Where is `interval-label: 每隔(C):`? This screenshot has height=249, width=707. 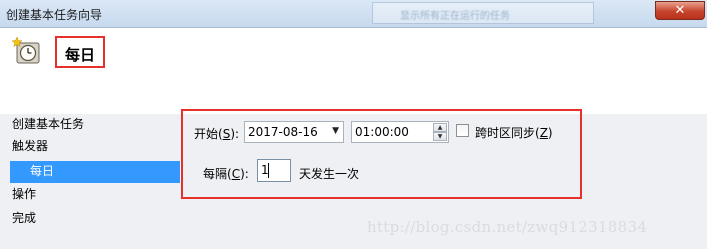
interval-label: 每隔(C): is located at coordinates (226, 174).